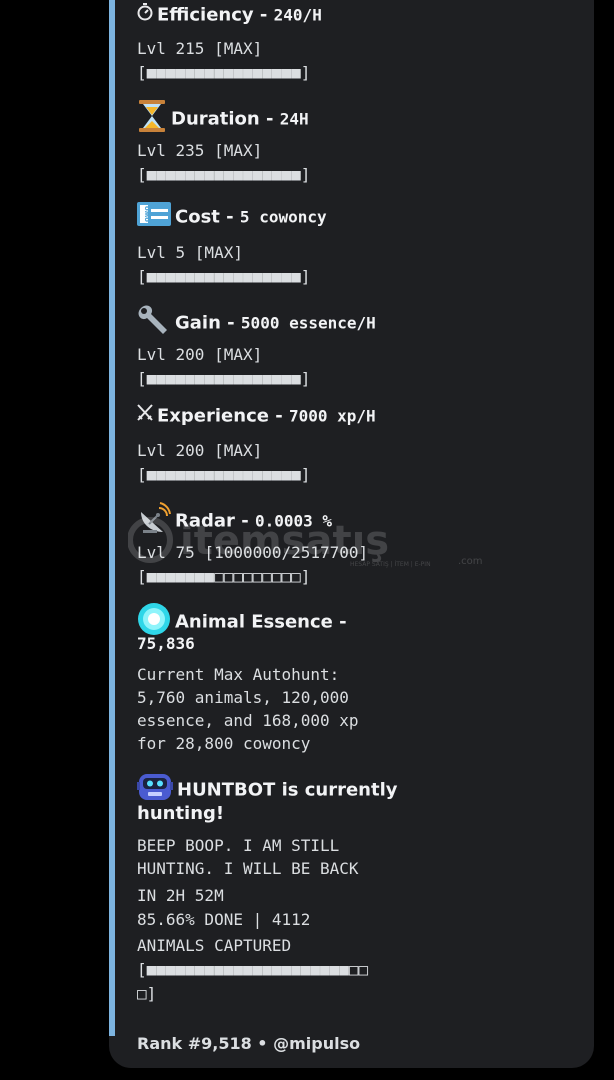 This screenshot has height=1080, width=614. I want to click on stat-label: Cost, so click(197, 217).